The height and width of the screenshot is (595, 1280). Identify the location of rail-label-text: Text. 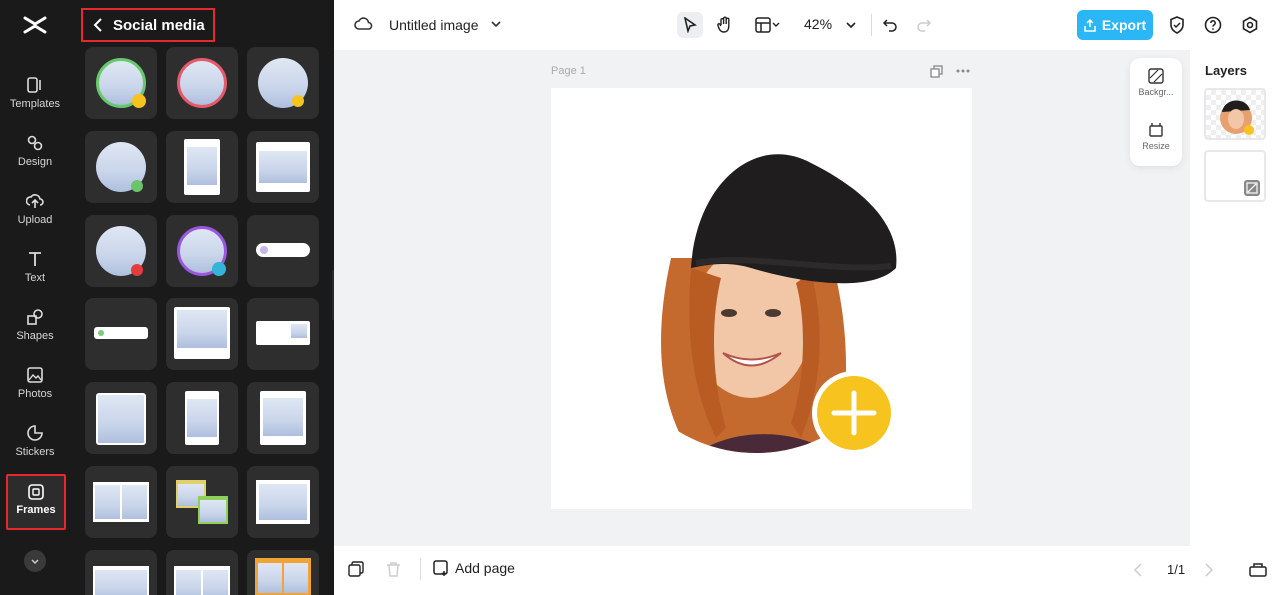
(35, 278).